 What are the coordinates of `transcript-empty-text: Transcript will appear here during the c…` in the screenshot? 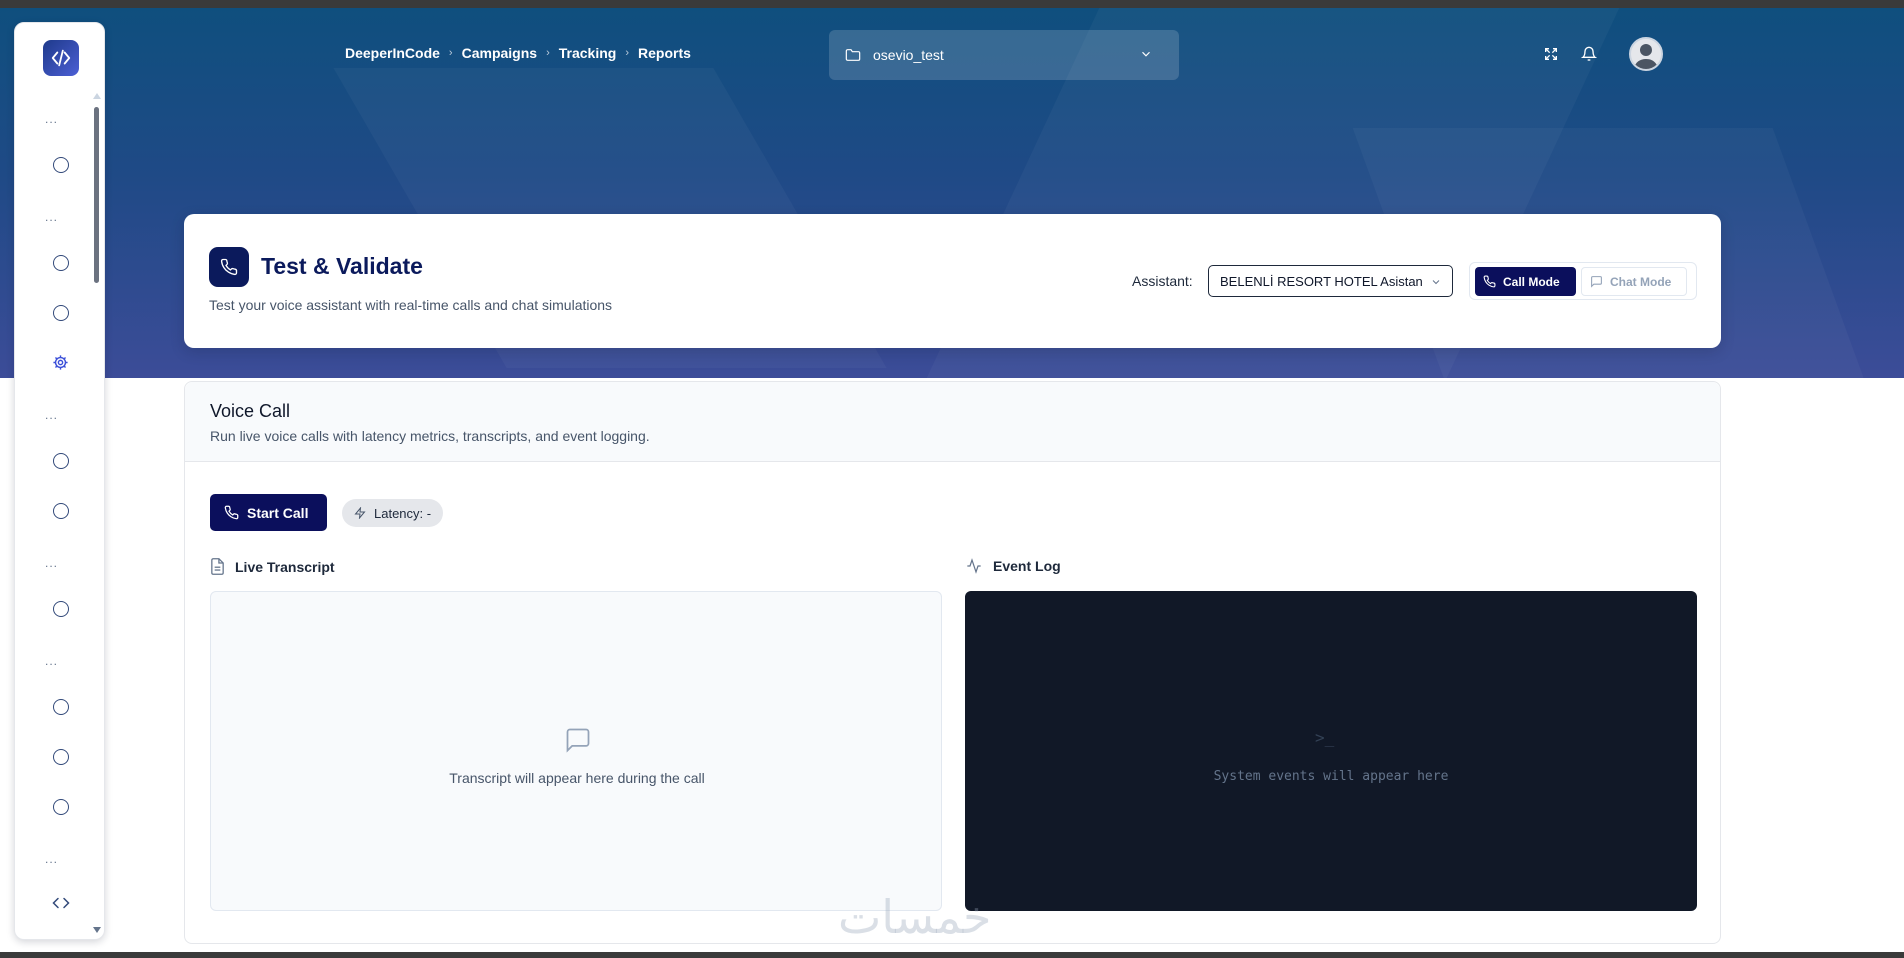 It's located at (577, 778).